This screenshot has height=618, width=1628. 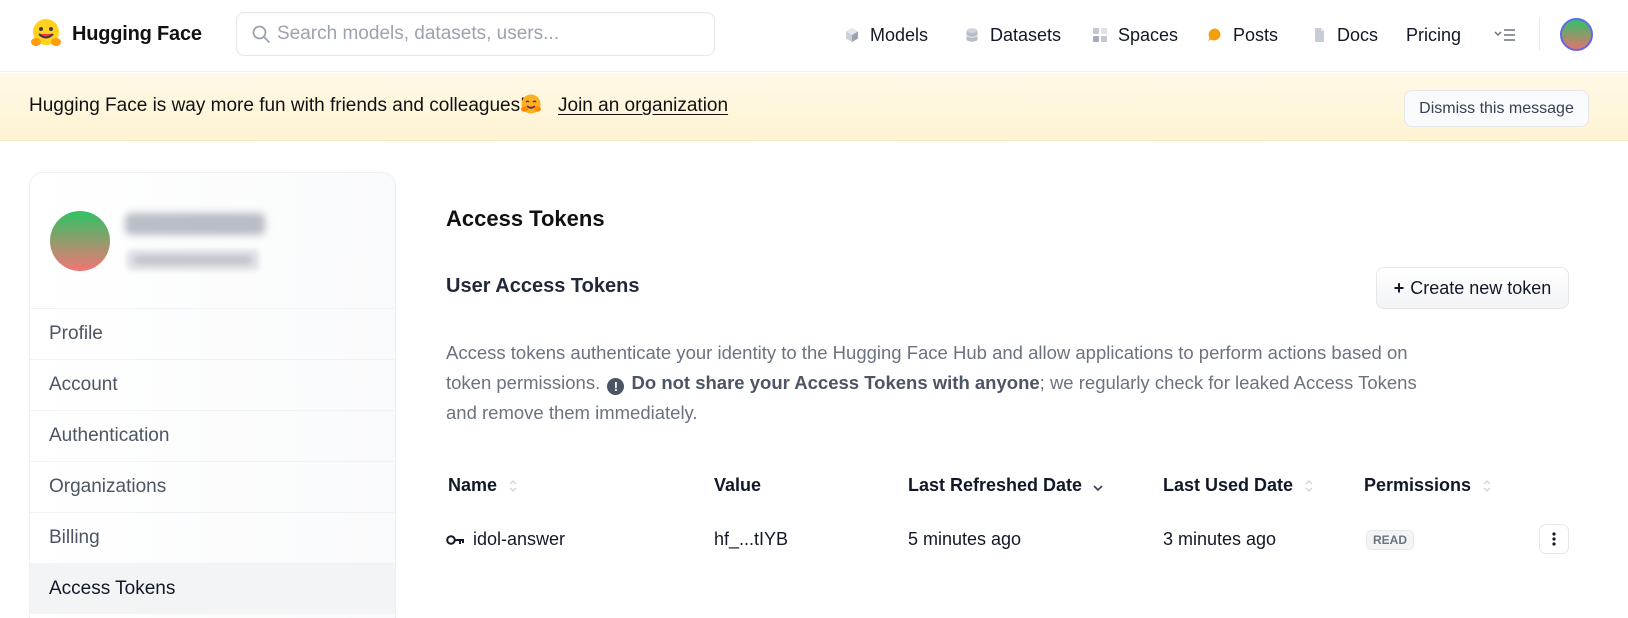 I want to click on nav-models-link: Models, so click(x=886, y=35).